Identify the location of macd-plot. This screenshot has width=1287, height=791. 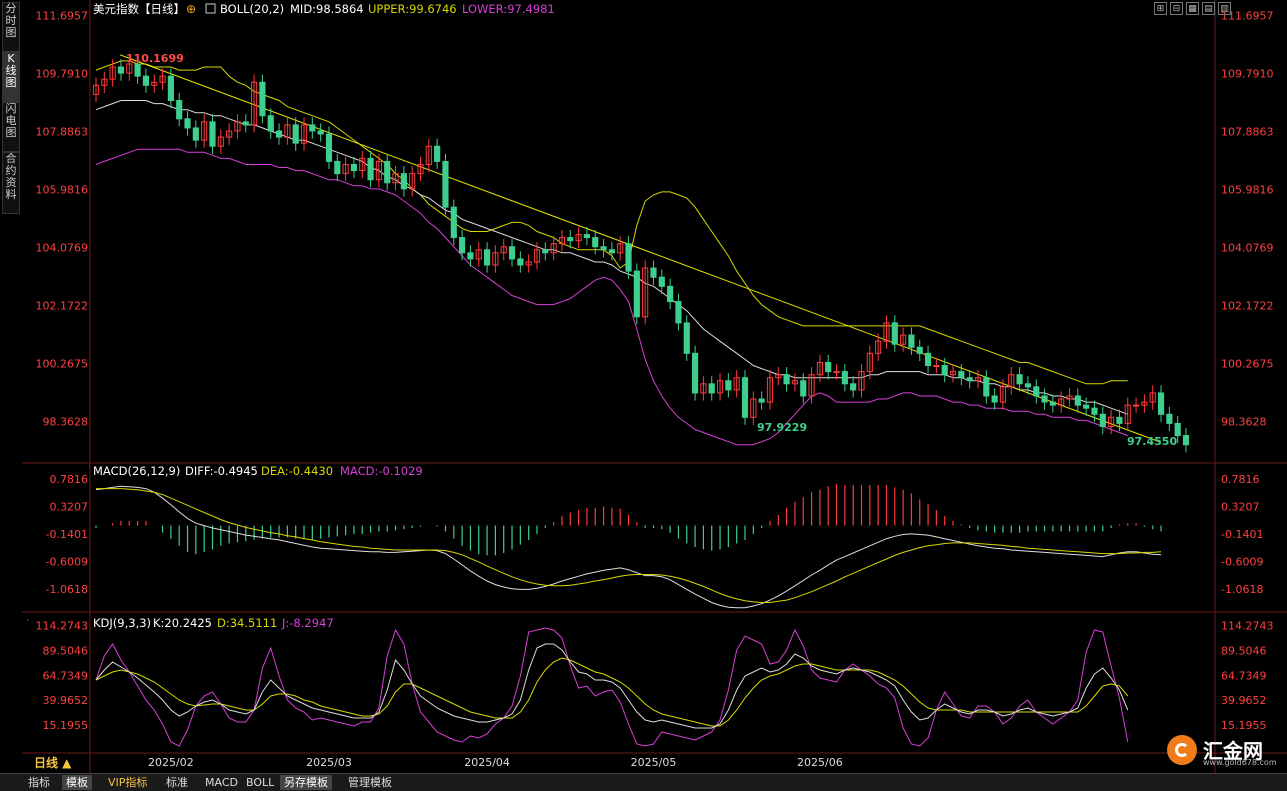
(628, 546).